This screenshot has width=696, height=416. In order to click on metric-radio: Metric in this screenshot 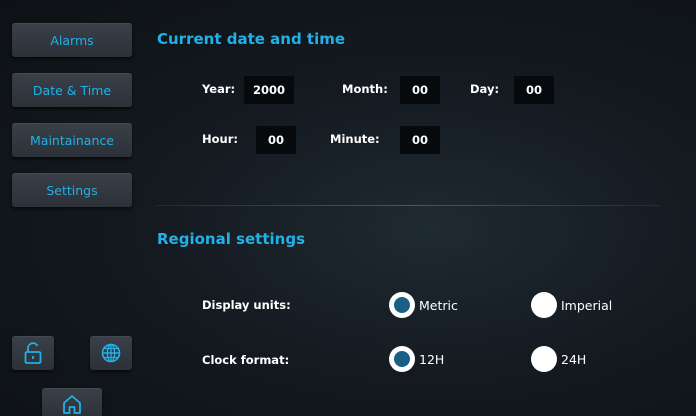, I will do `click(423, 305)`.